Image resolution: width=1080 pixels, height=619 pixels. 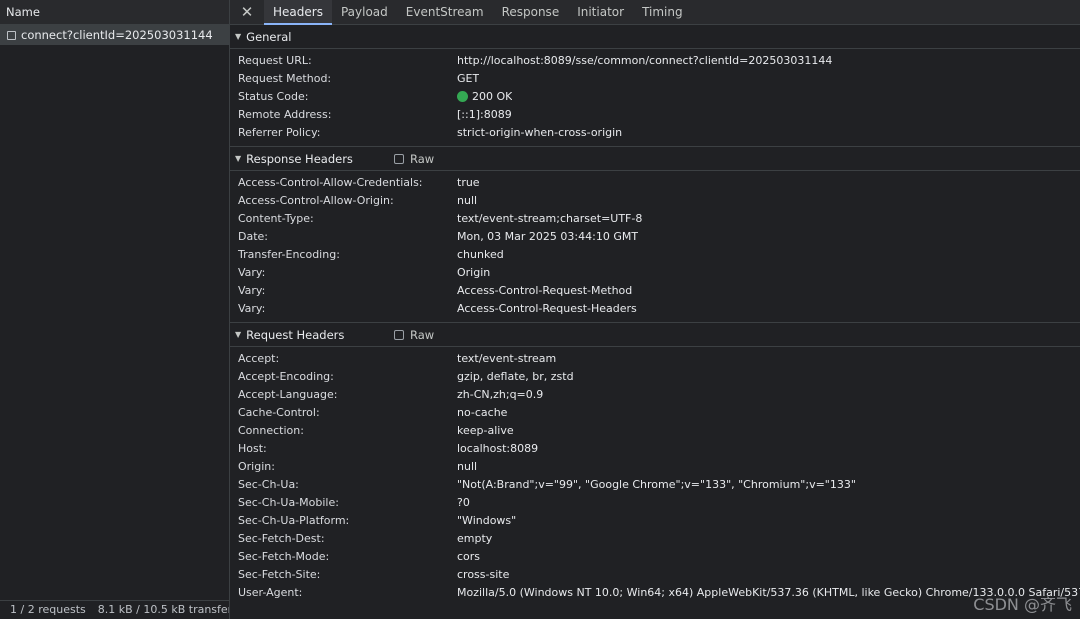 What do you see at coordinates (655, 376) in the screenshot?
I see `header-row: Accept-Encoding: gzip, deflate, br, zstd` at bounding box center [655, 376].